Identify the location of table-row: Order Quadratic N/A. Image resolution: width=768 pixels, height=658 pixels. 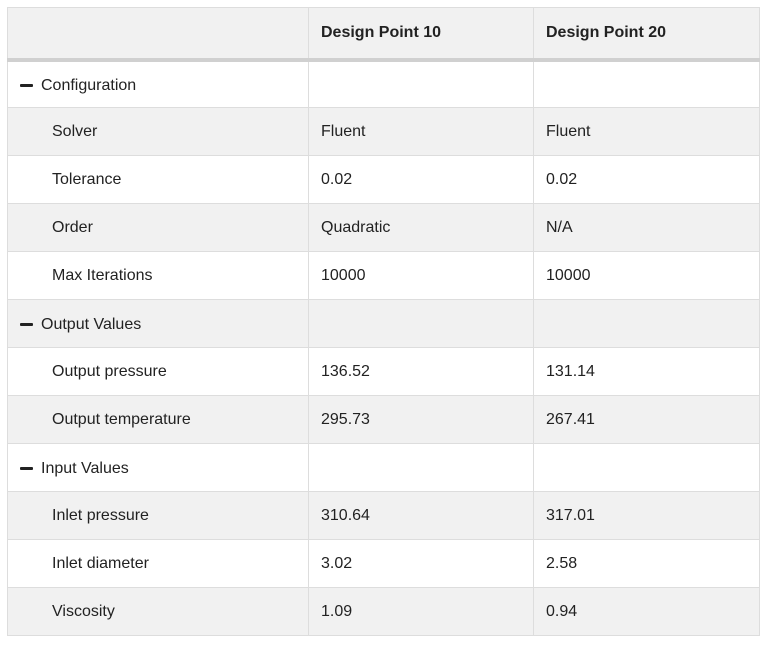
(383, 227).